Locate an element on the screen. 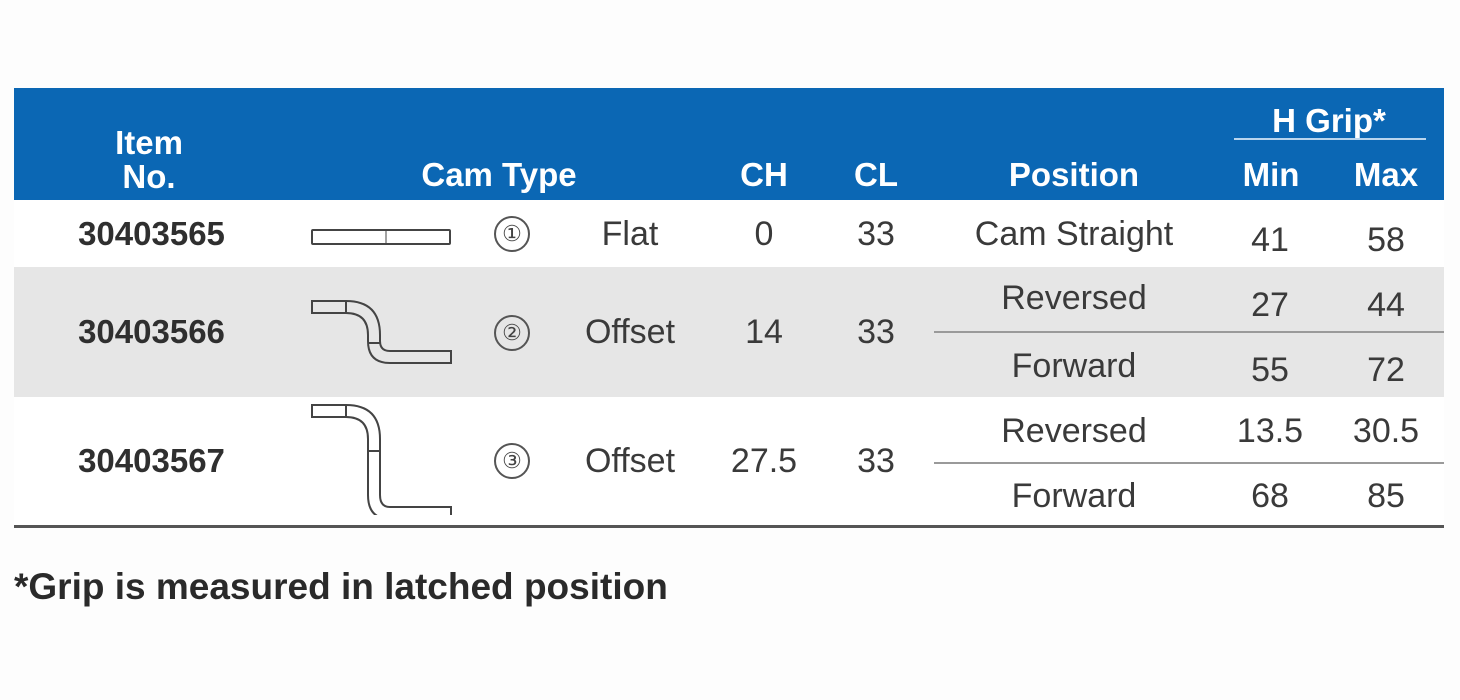 This screenshot has height=700, width=1460. grip-min-value: 68 is located at coordinates (1270, 496).